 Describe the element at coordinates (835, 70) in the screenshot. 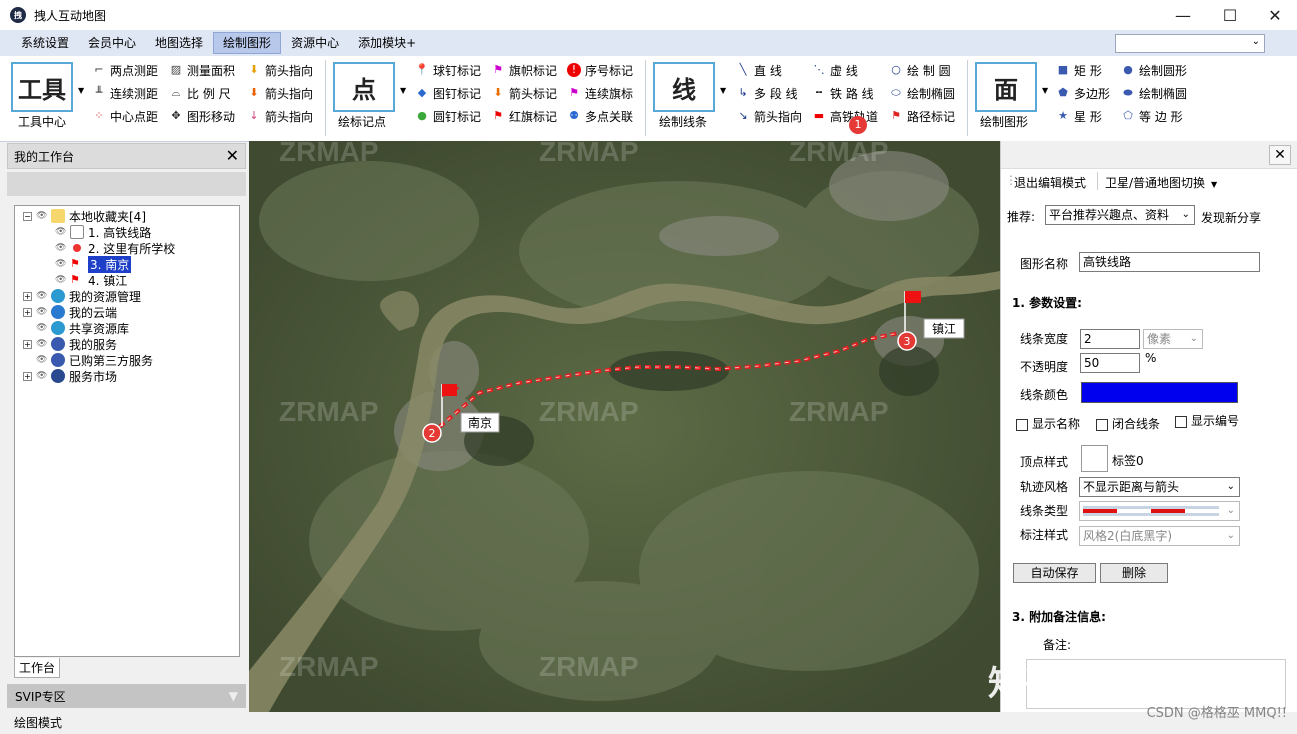

I see `dashed-line-button: ⋱ 虚 线` at that location.